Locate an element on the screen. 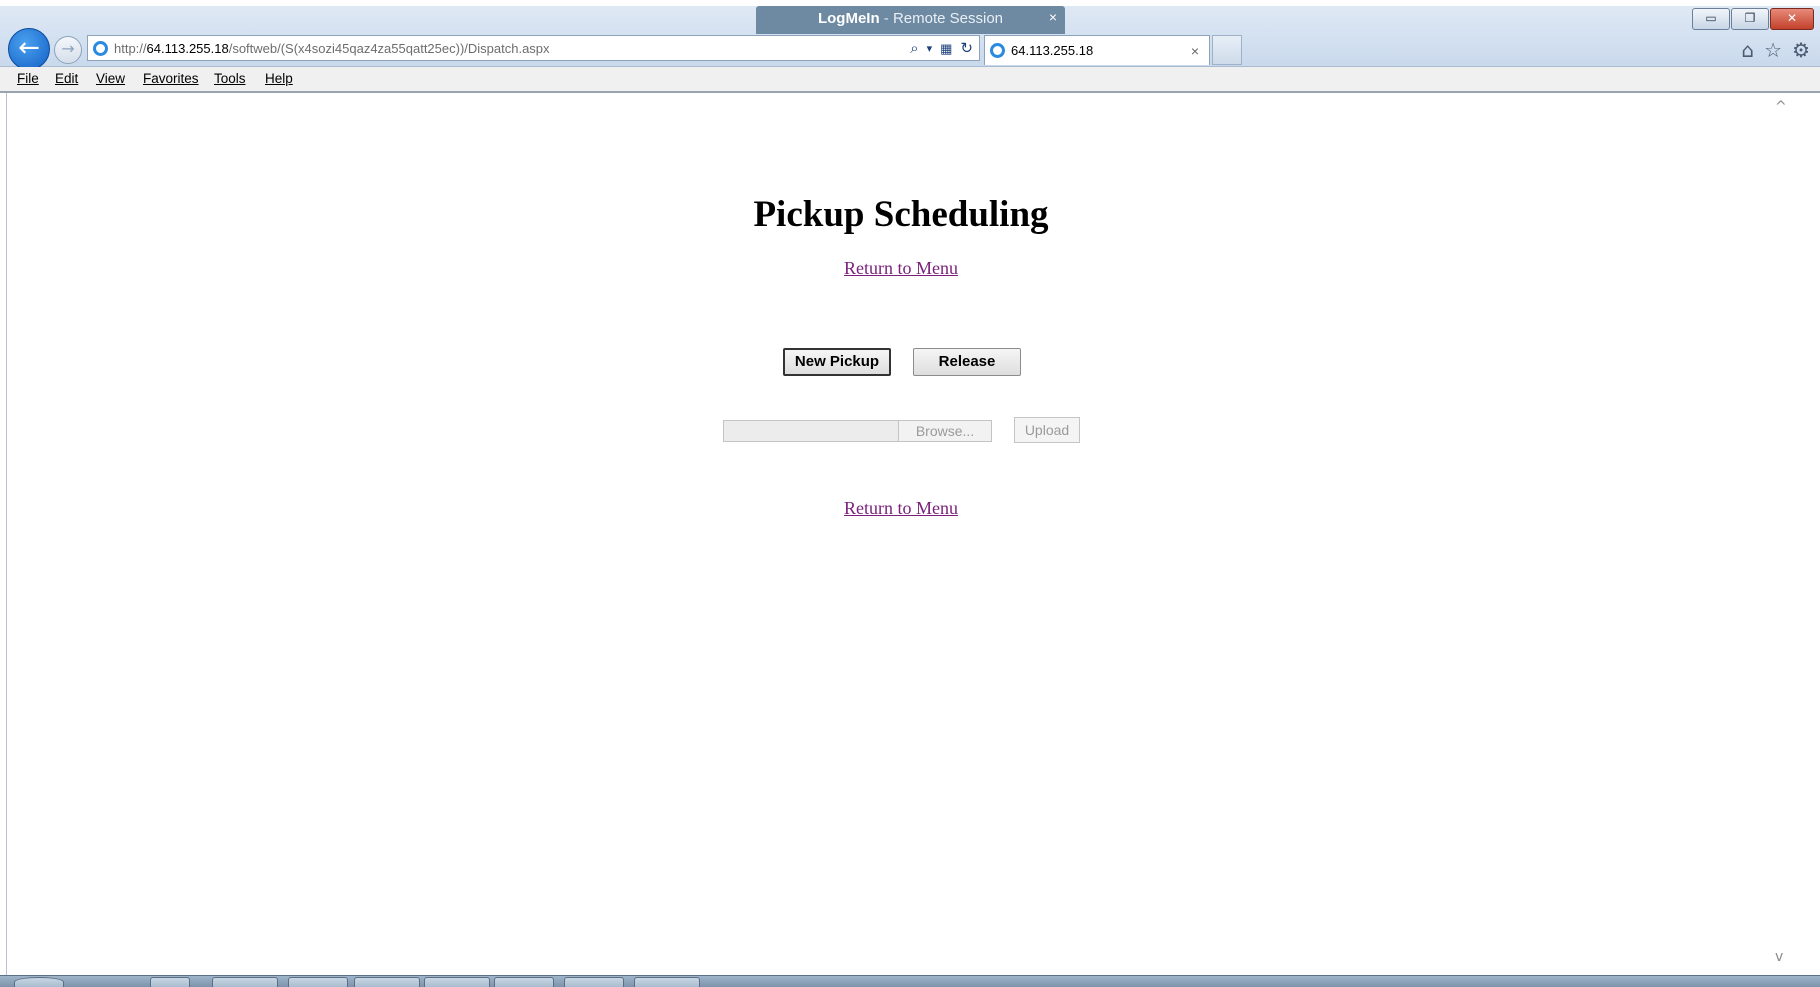 This screenshot has height=987, width=1820. taskbar is located at coordinates (910, 981).